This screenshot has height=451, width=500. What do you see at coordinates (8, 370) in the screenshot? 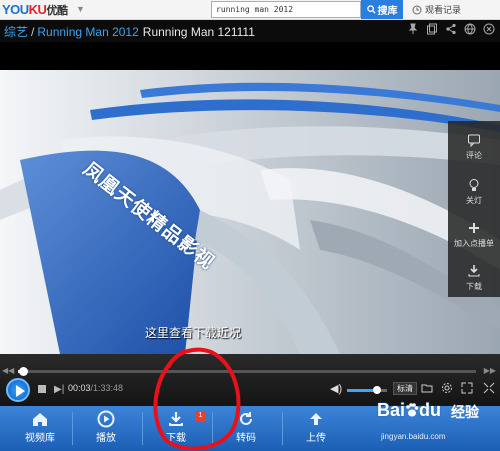
I see `rewind-icon: ◀◀` at bounding box center [8, 370].